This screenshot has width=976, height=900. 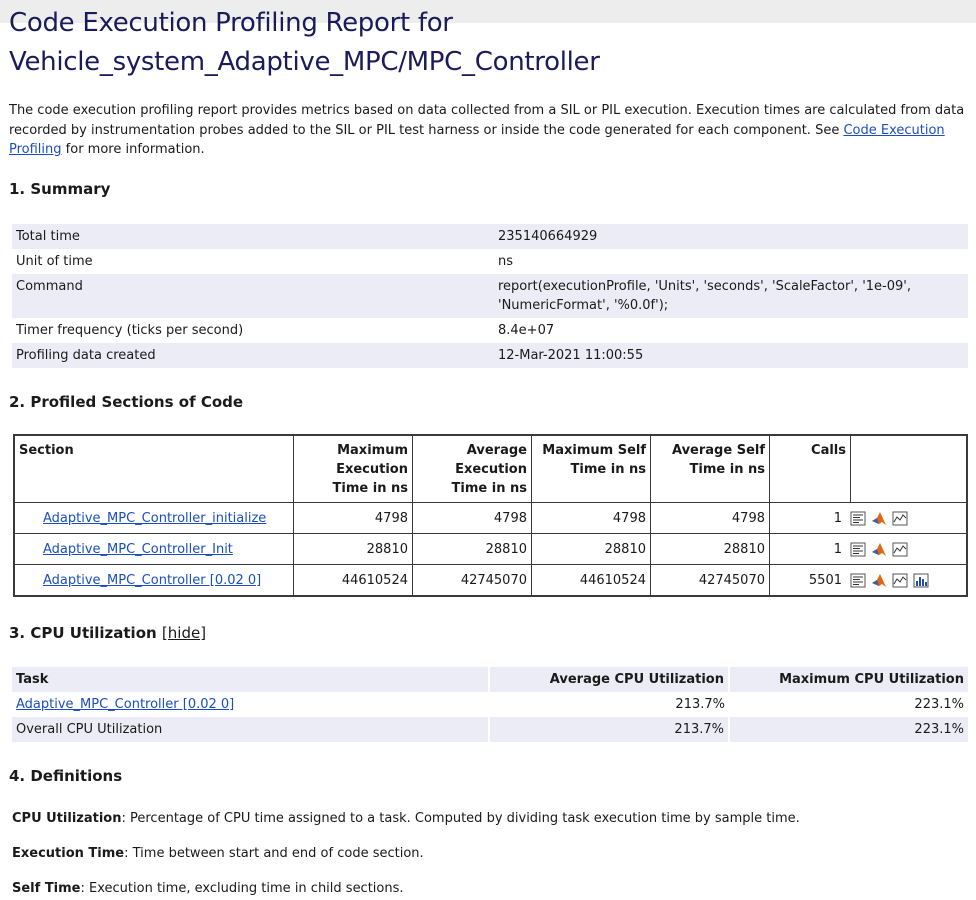 What do you see at coordinates (250, 704) in the screenshot?
I see `task-cell: Adaptive_MPC_Controller [0.02 0]` at bounding box center [250, 704].